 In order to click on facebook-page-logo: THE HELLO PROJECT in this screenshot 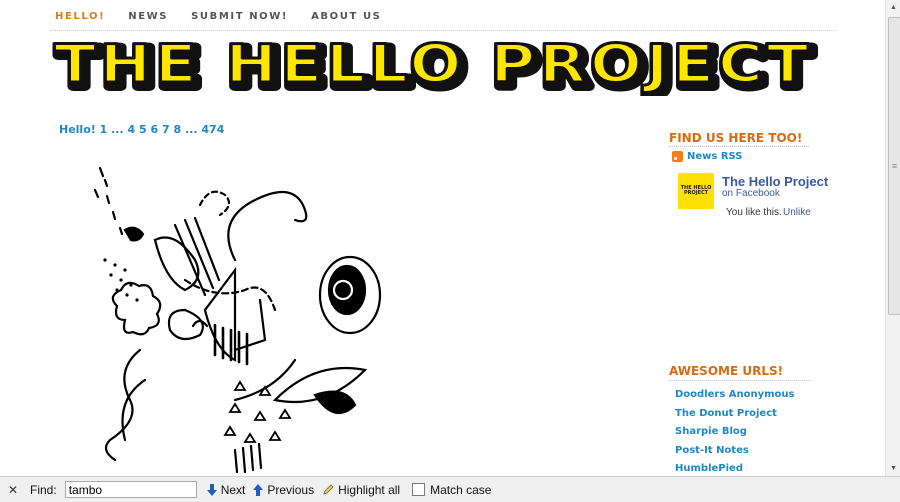, I will do `click(696, 191)`.